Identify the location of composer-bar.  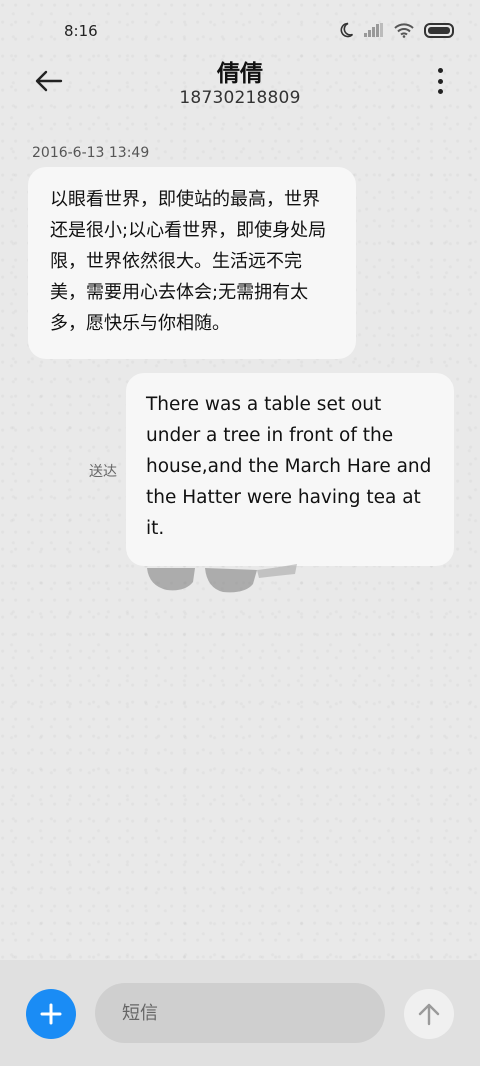
(240, 1013).